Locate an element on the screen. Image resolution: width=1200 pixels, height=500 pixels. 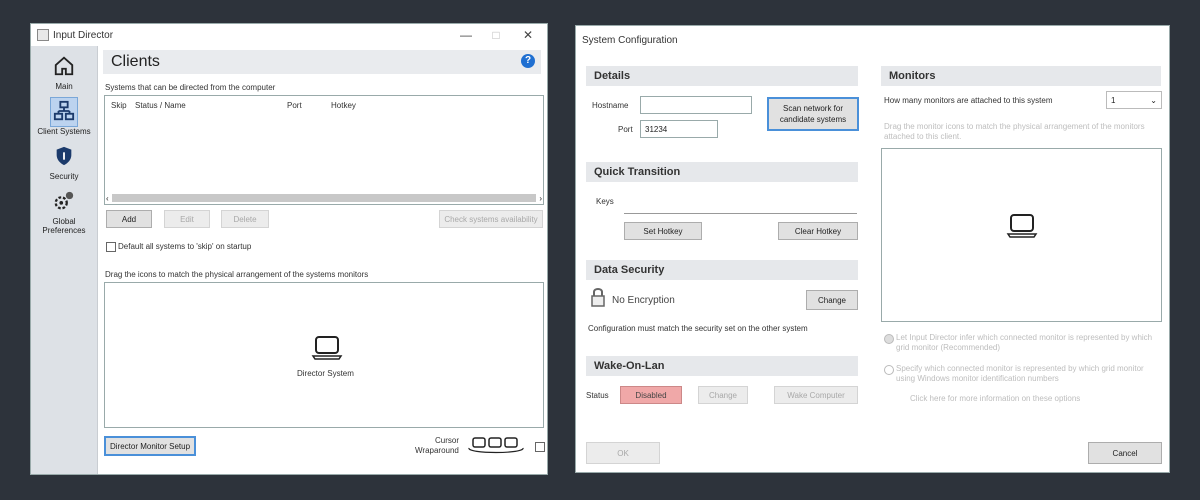
network-icon is located at coordinates (64, 110).